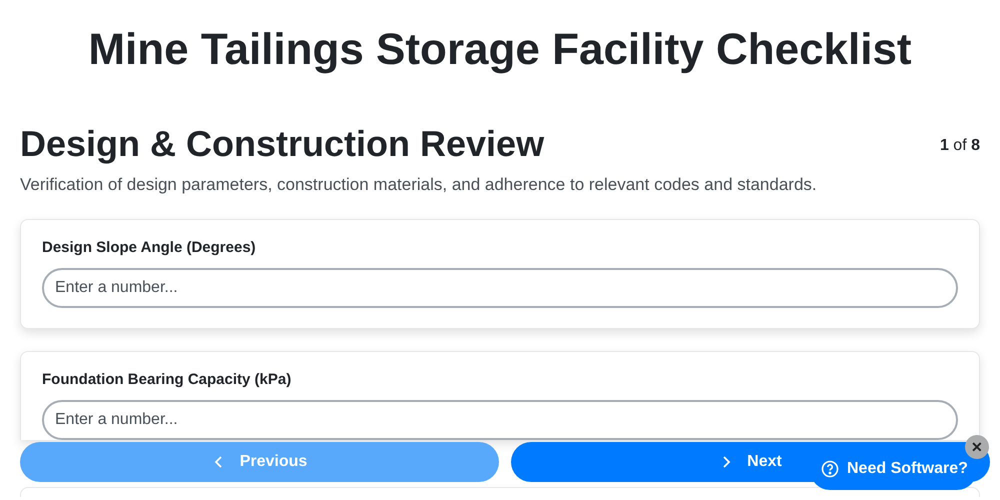 The width and height of the screenshot is (1000, 500). Describe the element at coordinates (960, 146) in the screenshot. I see `progress-text: 1 of 8` at that location.